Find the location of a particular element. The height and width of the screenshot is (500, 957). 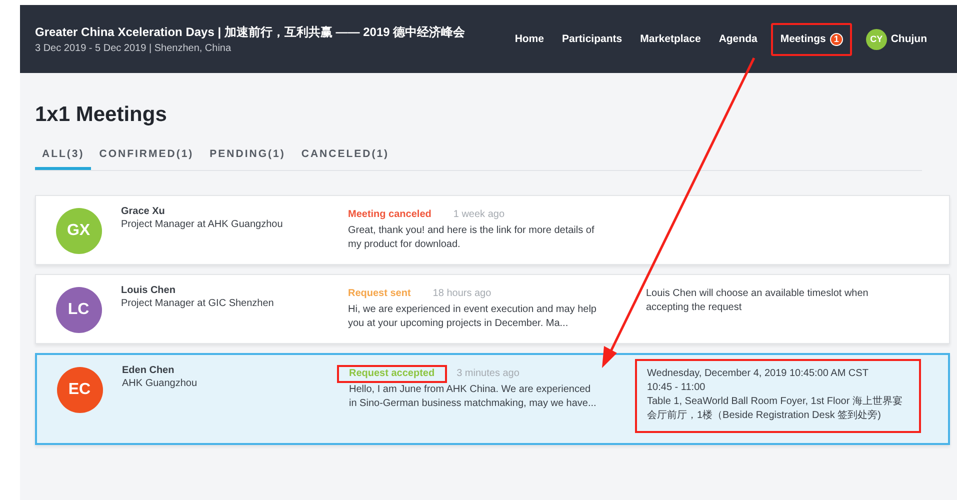

time-ago: 3 minutes ago is located at coordinates (488, 374).